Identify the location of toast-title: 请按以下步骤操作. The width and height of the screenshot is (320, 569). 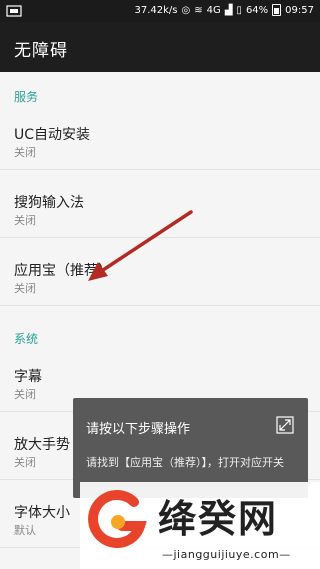
(138, 429).